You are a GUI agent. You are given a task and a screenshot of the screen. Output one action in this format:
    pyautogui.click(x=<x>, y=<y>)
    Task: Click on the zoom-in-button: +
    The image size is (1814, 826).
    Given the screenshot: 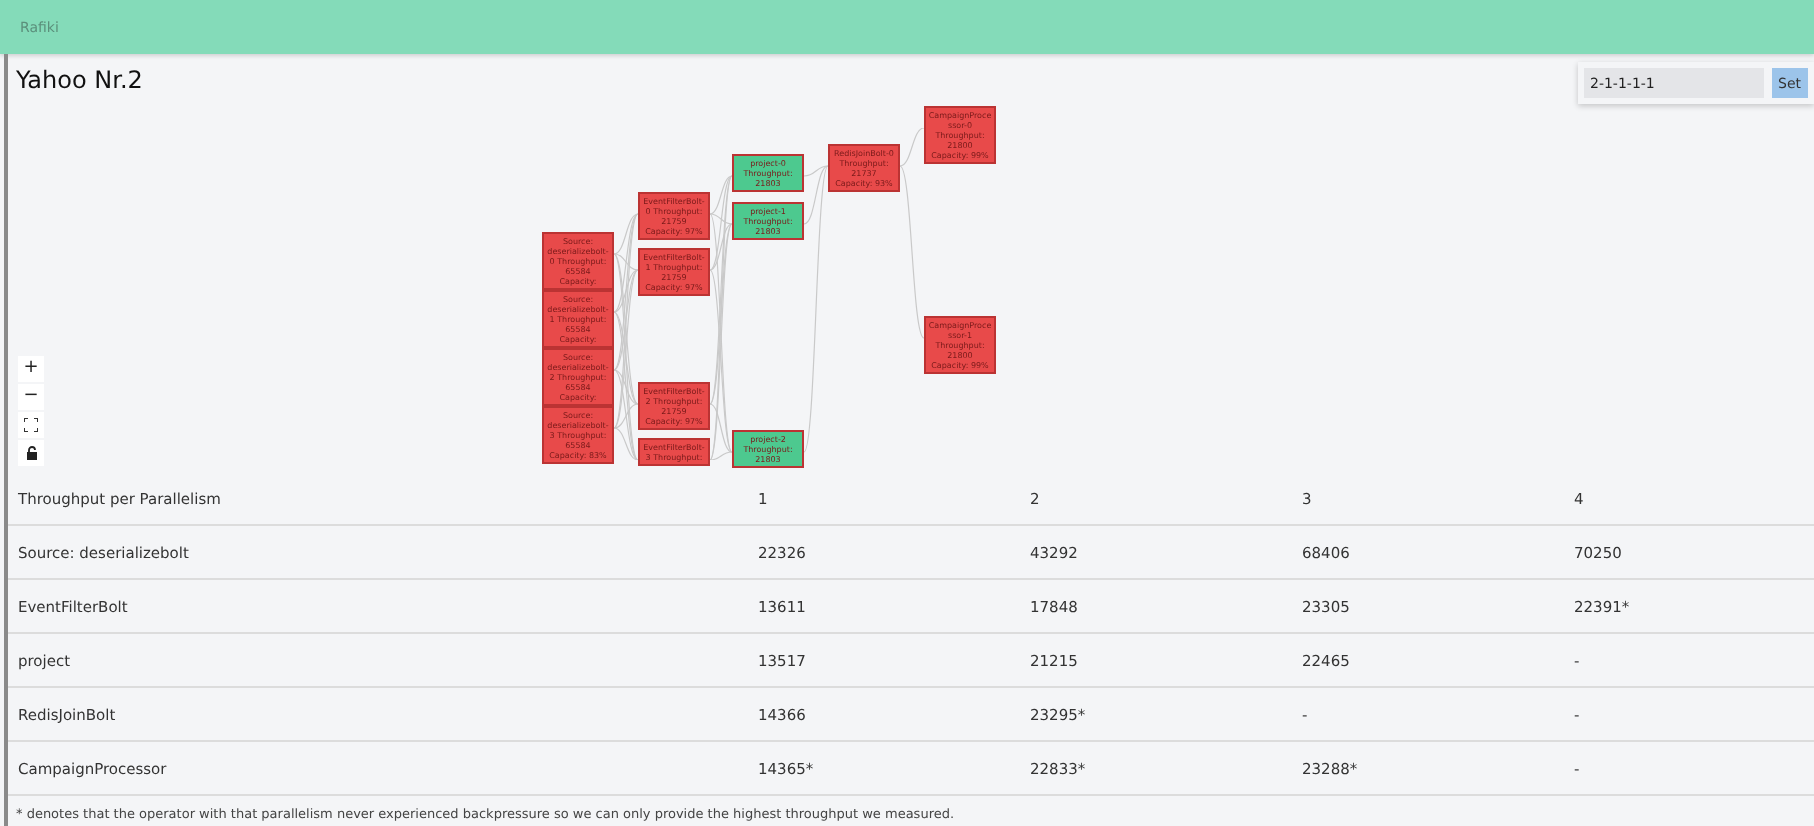 What is the action you would take?
    pyautogui.click(x=31, y=369)
    